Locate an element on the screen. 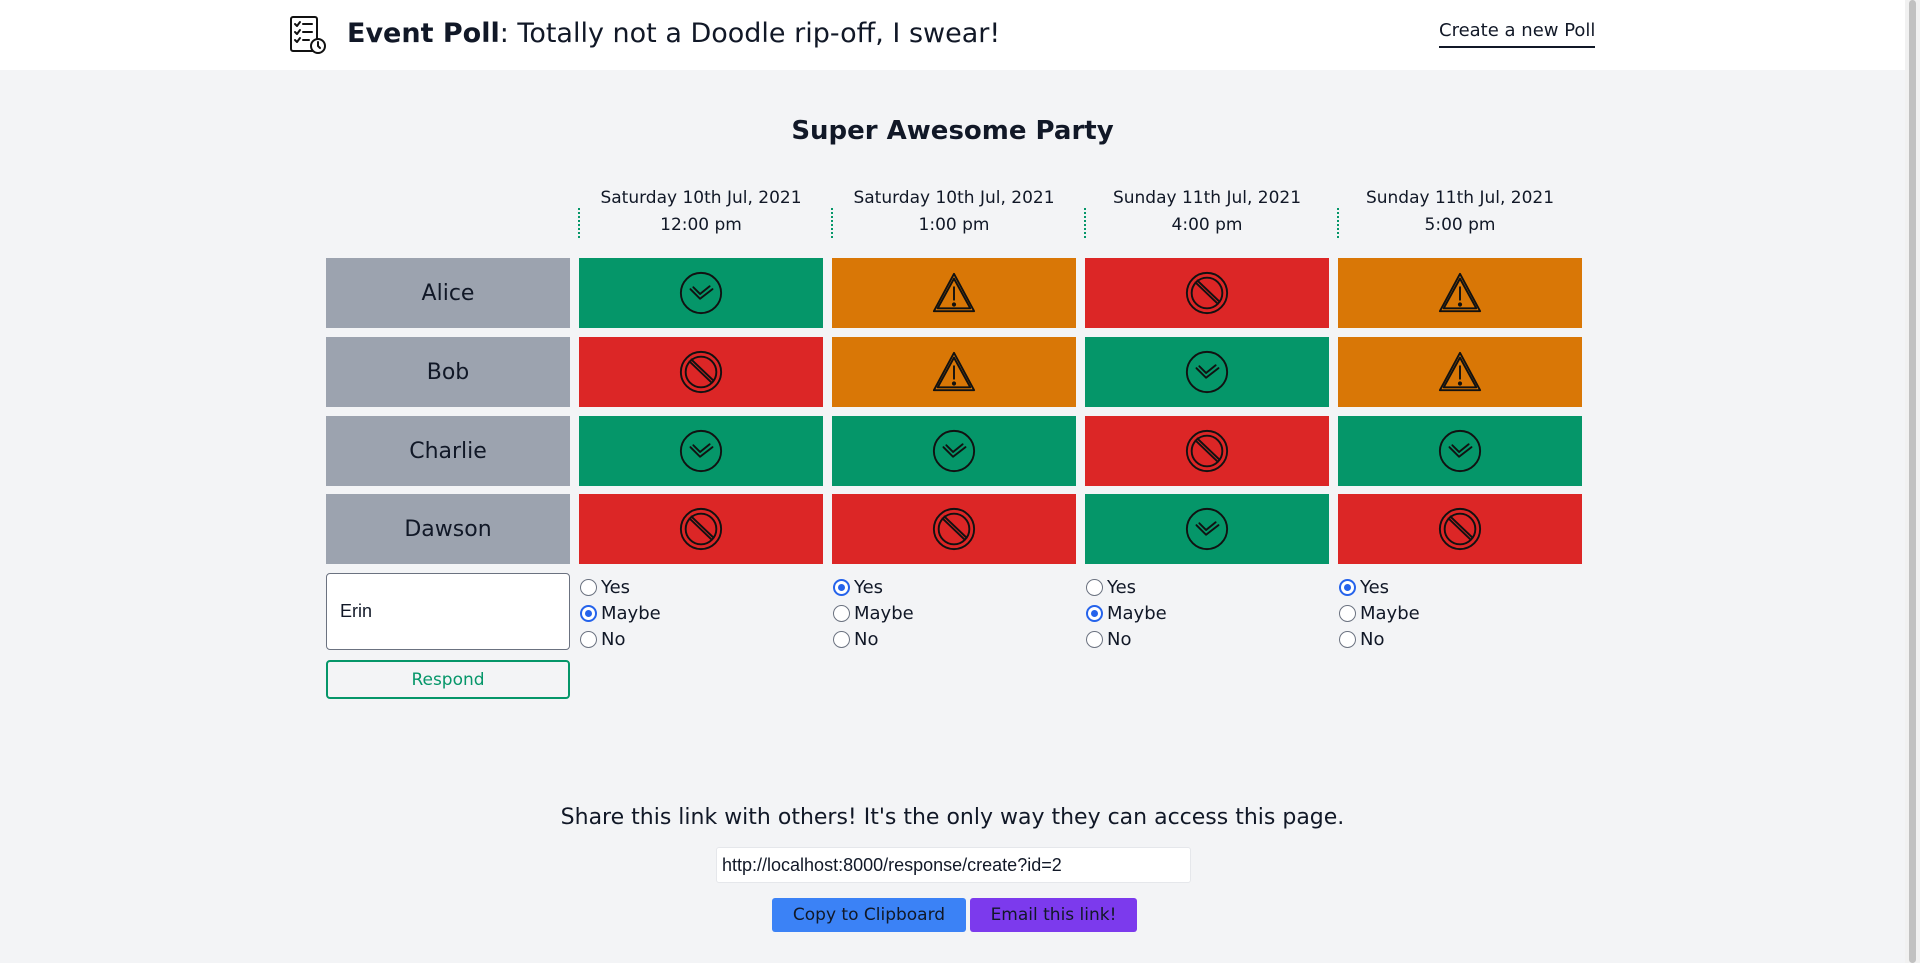 This screenshot has height=963, width=1920. name-input is located at coordinates (448, 611).